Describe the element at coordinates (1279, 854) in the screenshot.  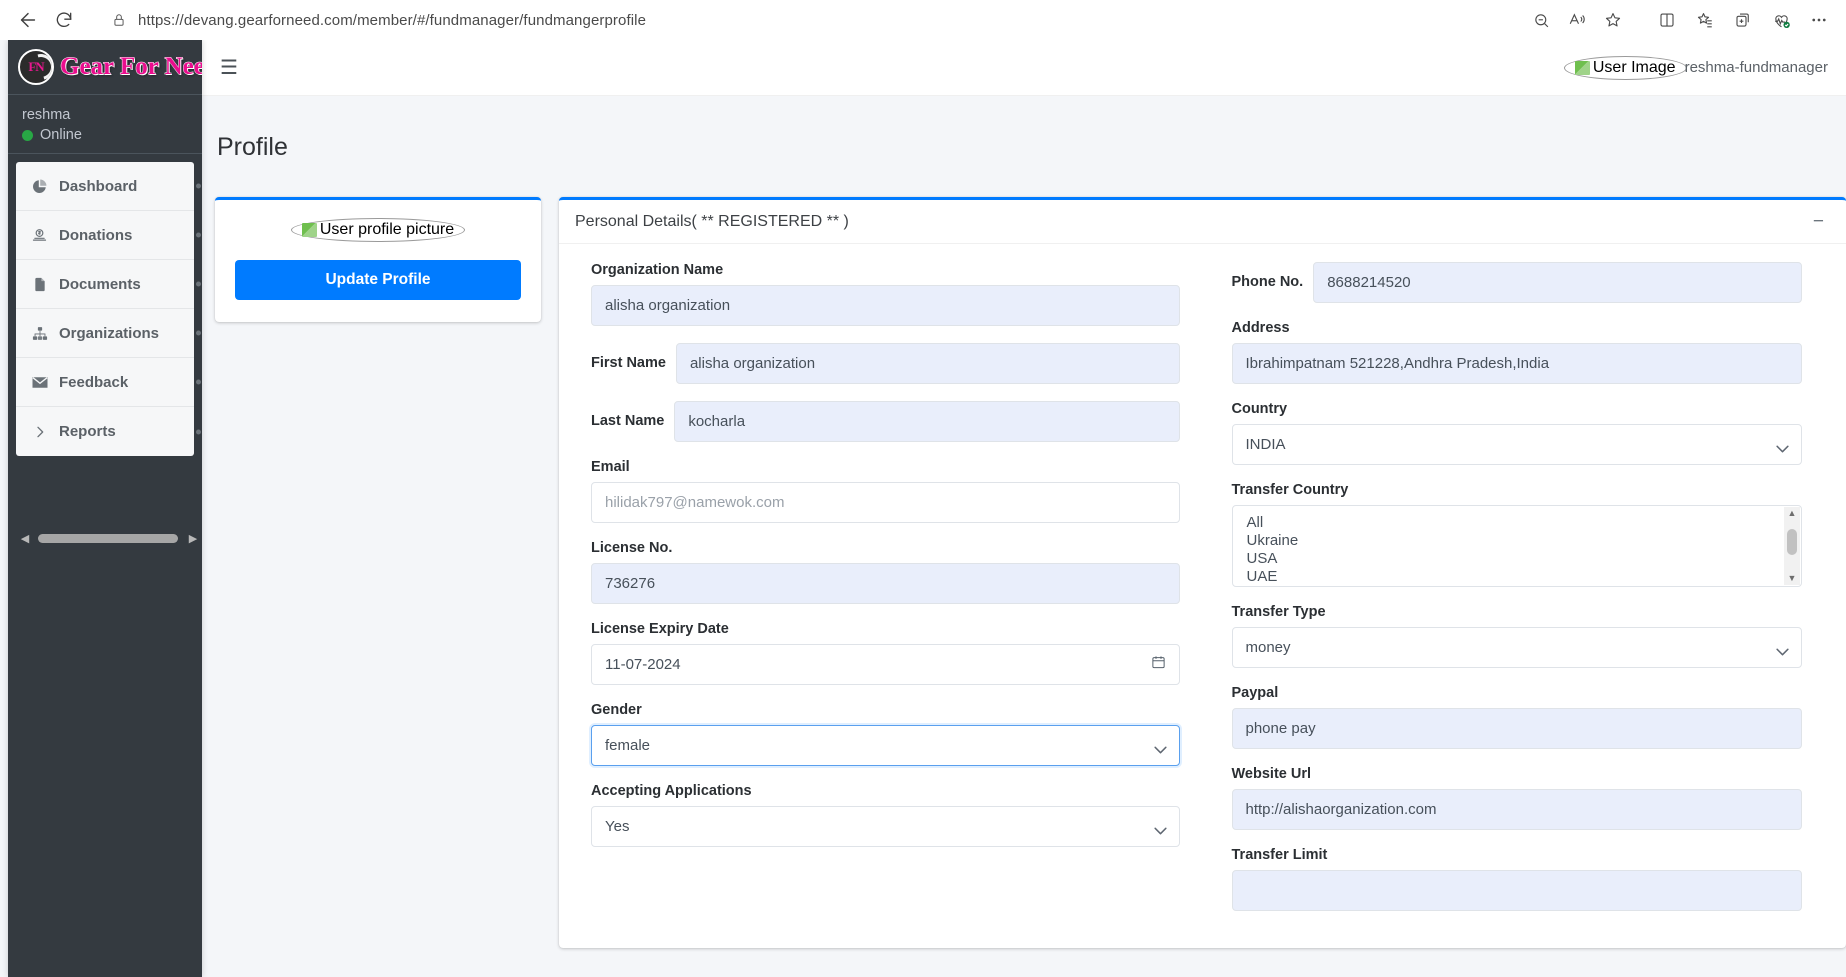
I see `field-label: Transfer Limit` at that location.